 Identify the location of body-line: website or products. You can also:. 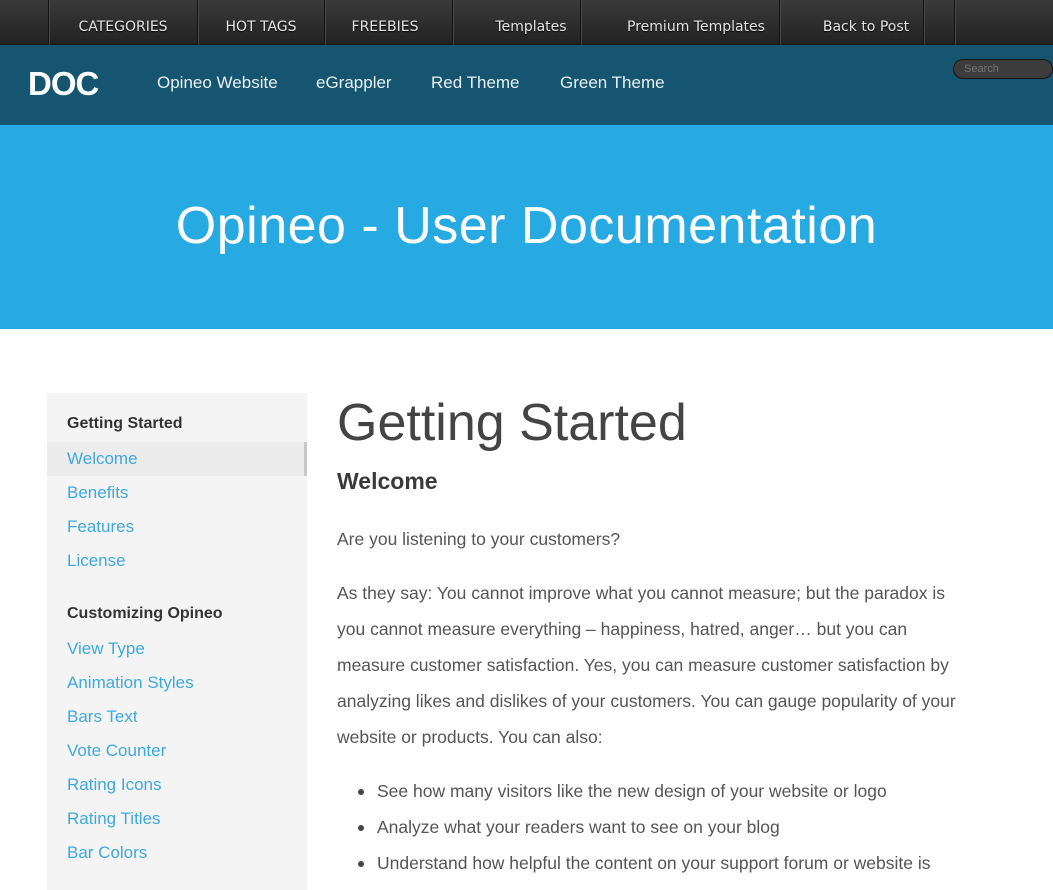
(470, 737).